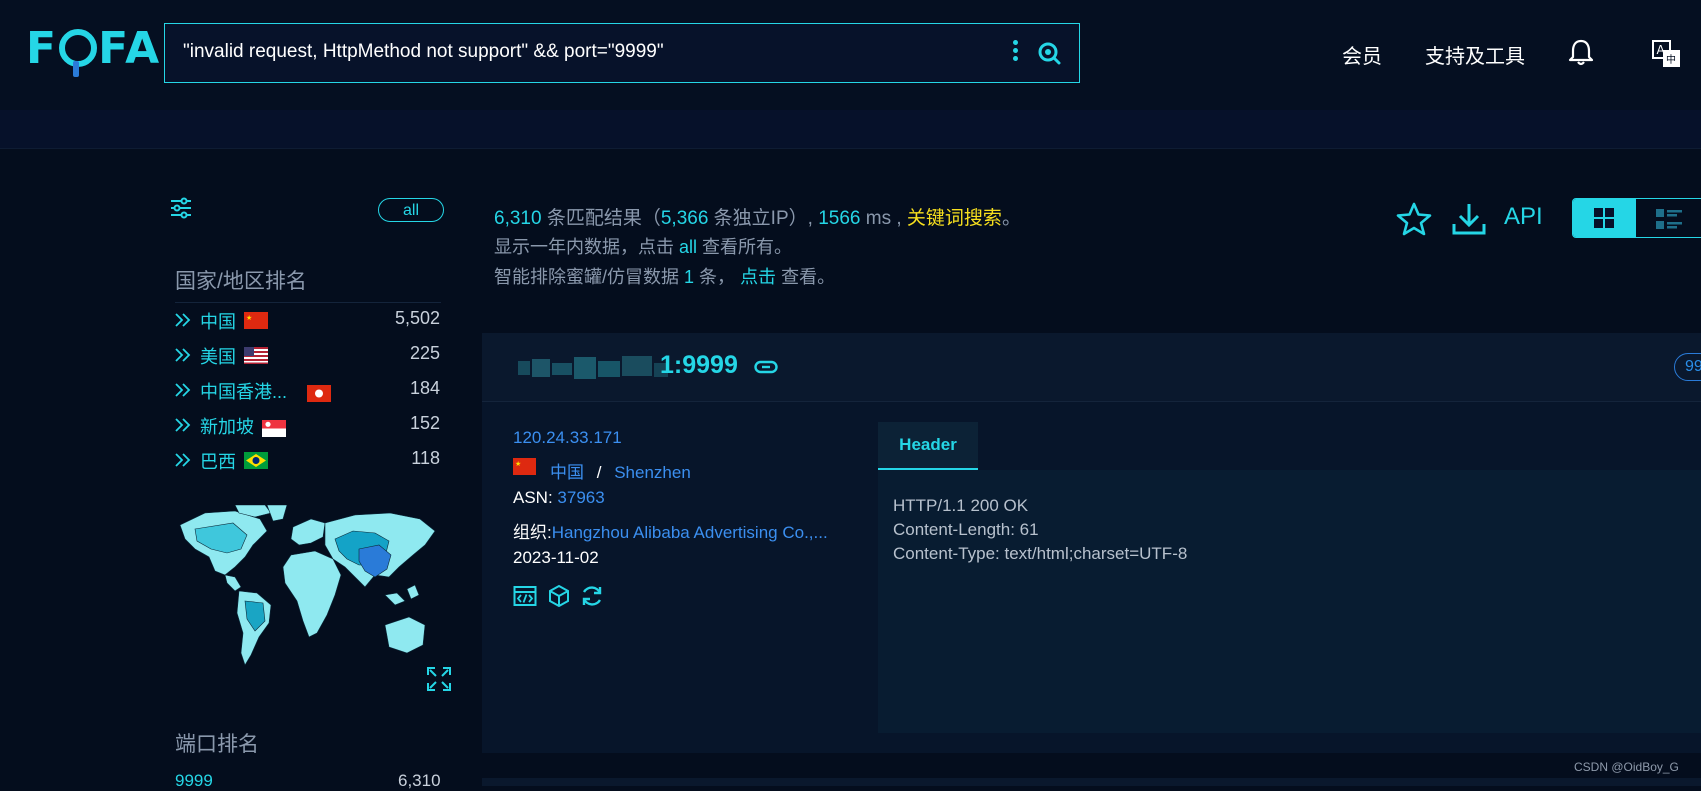 Image resolution: width=1701 pixels, height=791 pixels. Describe the element at coordinates (307, 322) in the screenshot. I see `country-row: 中国 ★ 5,502` at that location.